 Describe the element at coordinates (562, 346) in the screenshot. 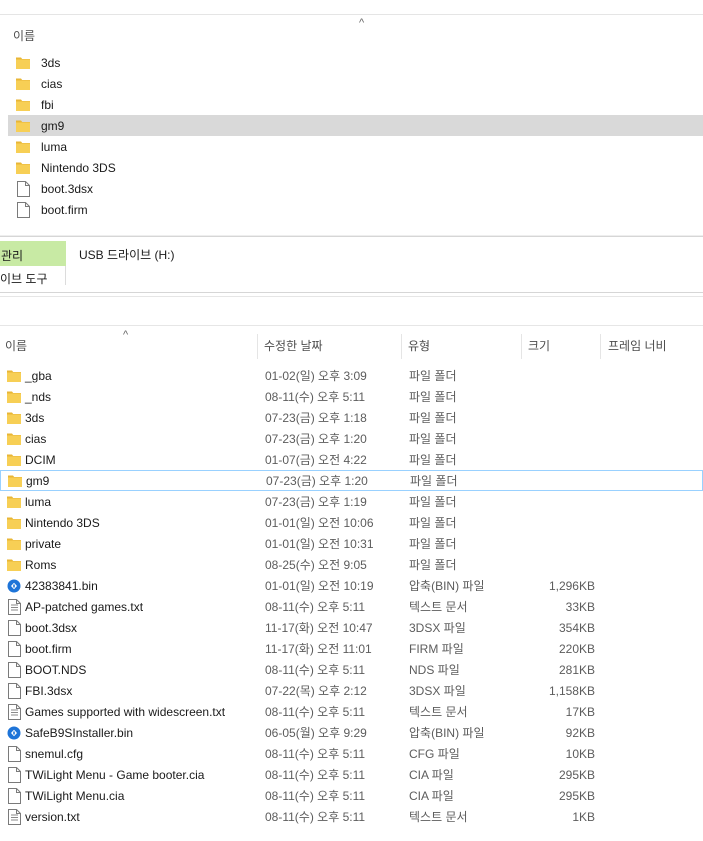

I see `column-header-size: 크기` at that location.